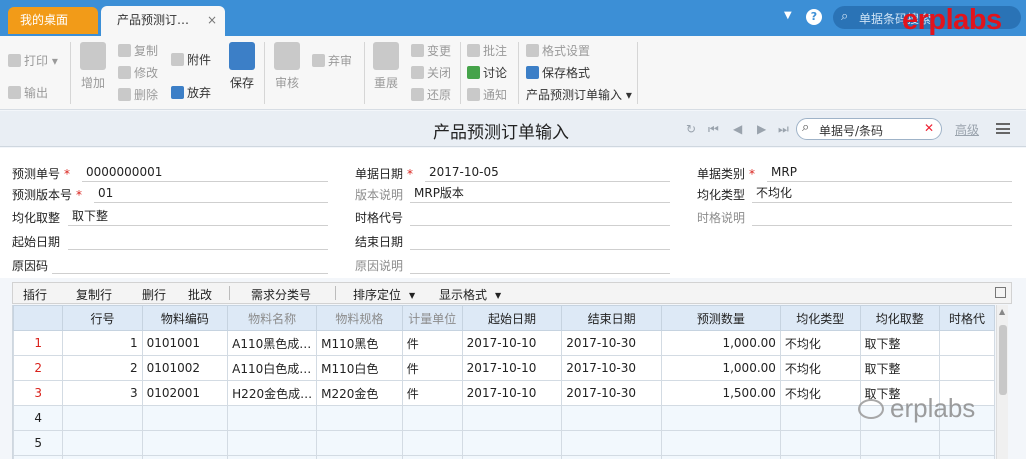 This screenshot has height=459, width=1026. Describe the element at coordinates (272, 318) in the screenshot. I see `col-header-name: 物料名称` at that location.